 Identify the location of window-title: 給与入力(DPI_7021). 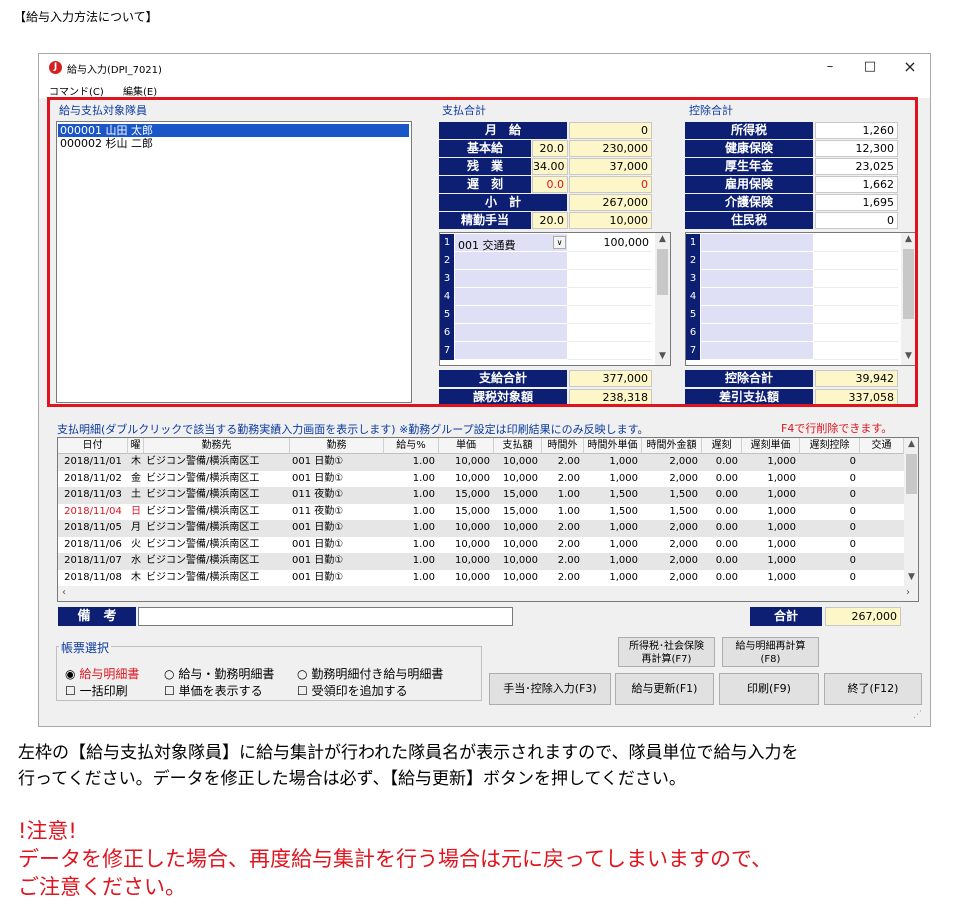
(114, 70).